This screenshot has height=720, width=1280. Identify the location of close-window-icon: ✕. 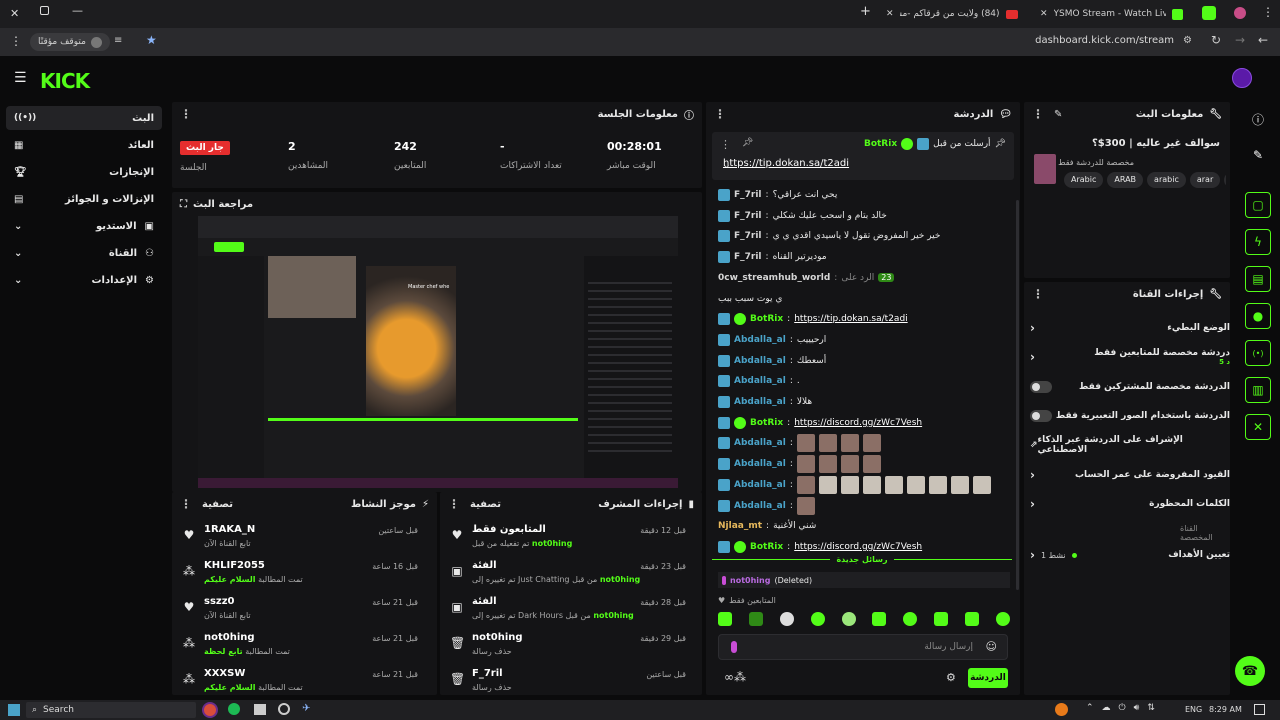
(14, 13).